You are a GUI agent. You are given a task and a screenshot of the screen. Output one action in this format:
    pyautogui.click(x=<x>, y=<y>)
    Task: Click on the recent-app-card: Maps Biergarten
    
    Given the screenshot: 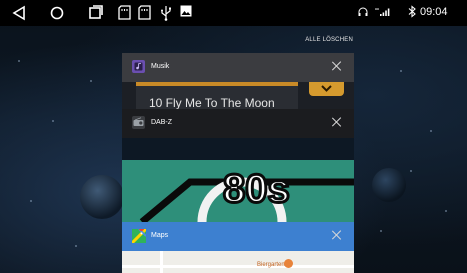 What is the action you would take?
    pyautogui.click(x=238, y=247)
    